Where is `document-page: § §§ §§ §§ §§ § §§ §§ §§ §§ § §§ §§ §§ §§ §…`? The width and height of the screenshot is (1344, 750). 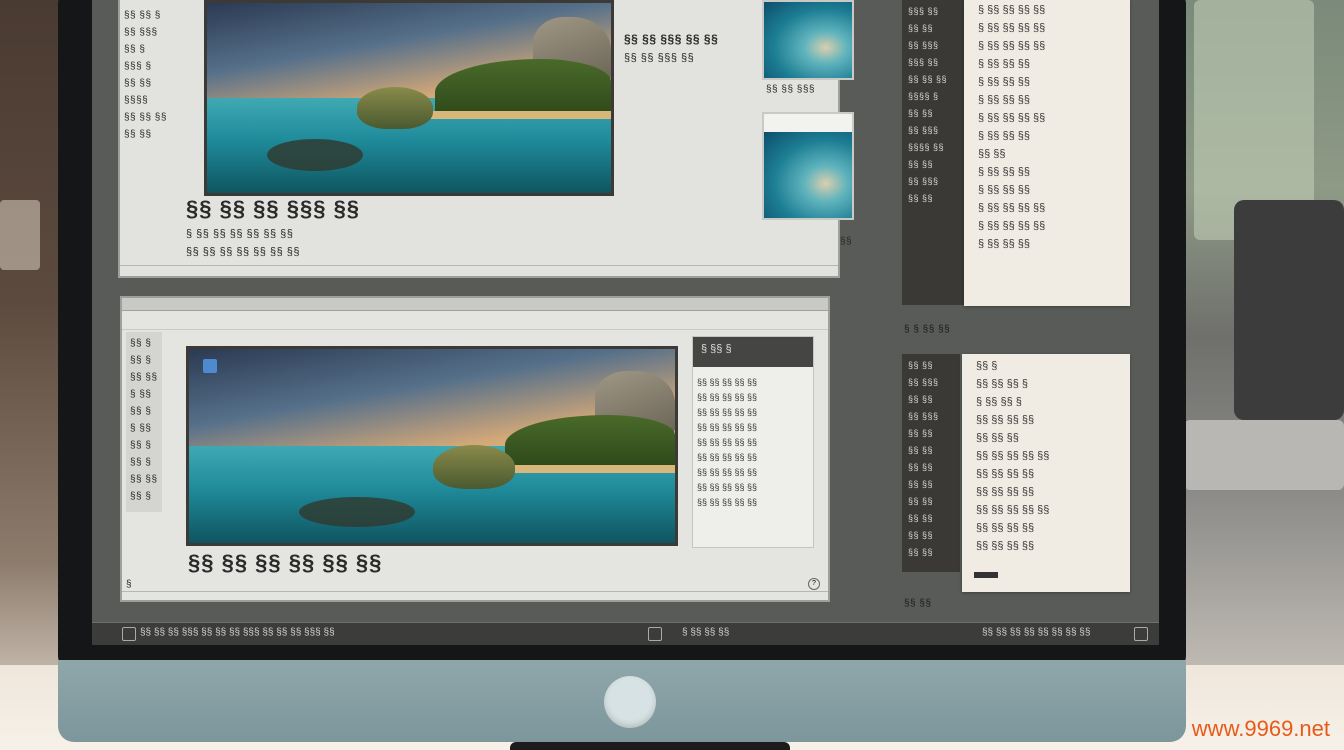 document-page: § §§ §§ §§ §§ § §§ §§ §§ §§ § §§ §§ §§ §§ §… is located at coordinates (1047, 153).